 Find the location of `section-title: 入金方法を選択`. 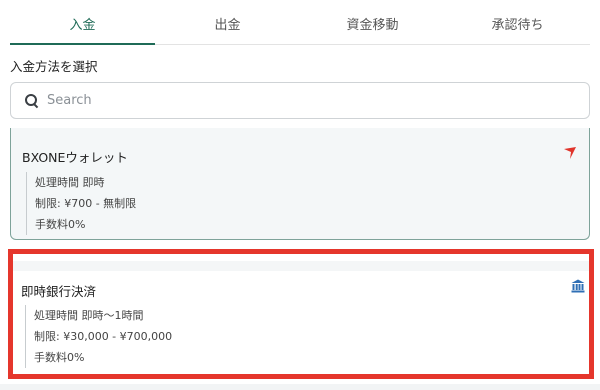

section-title: 入金方法を選択 is located at coordinates (54, 66).